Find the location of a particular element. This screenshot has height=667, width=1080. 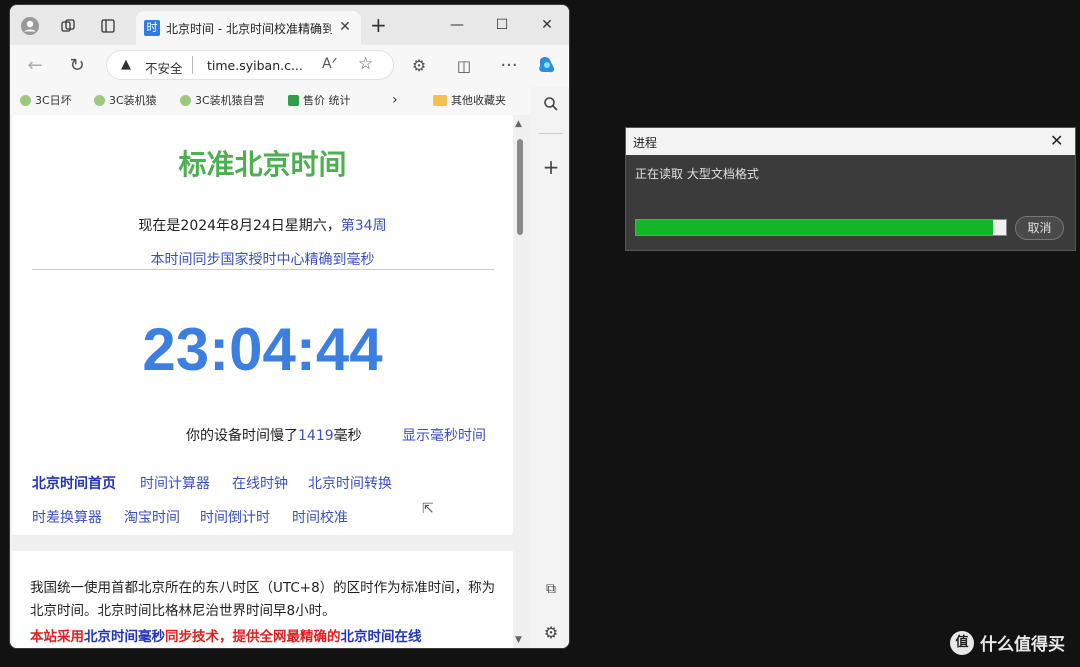

watermark-text: 什么值得买 is located at coordinates (1022, 645).